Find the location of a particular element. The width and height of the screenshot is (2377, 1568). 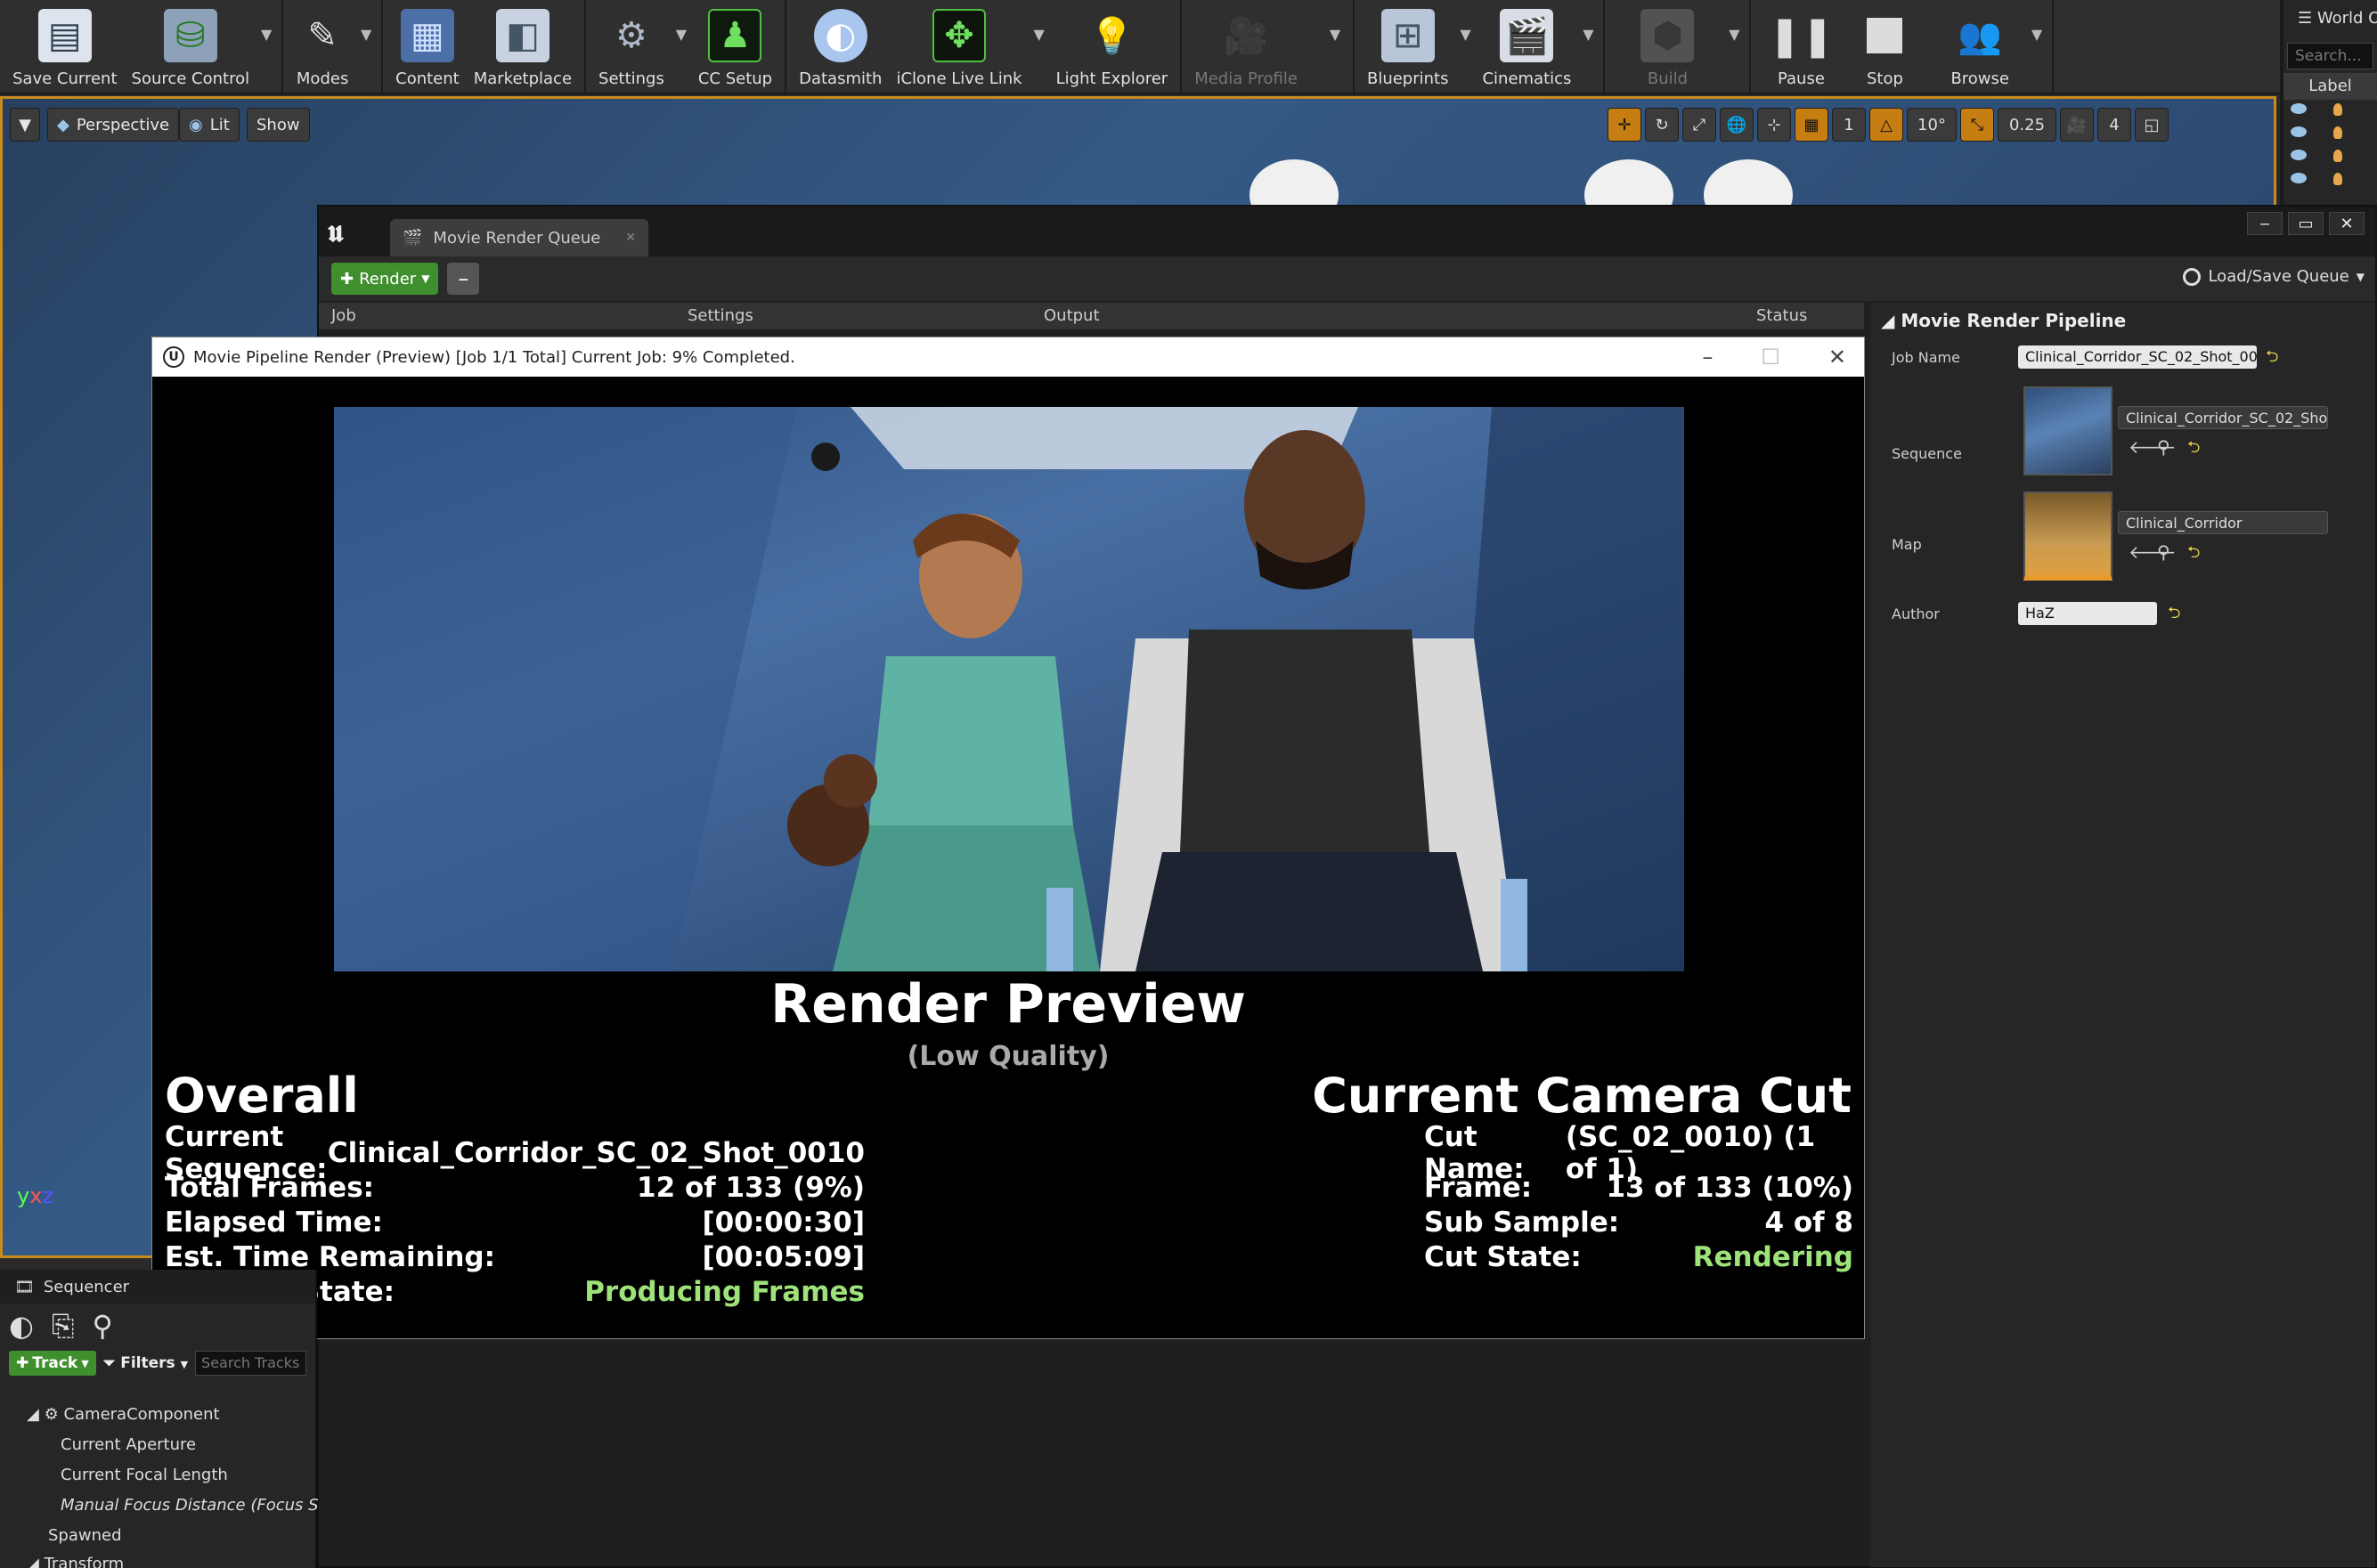

viewport-options-button: ▼ is located at coordinates (25, 125).